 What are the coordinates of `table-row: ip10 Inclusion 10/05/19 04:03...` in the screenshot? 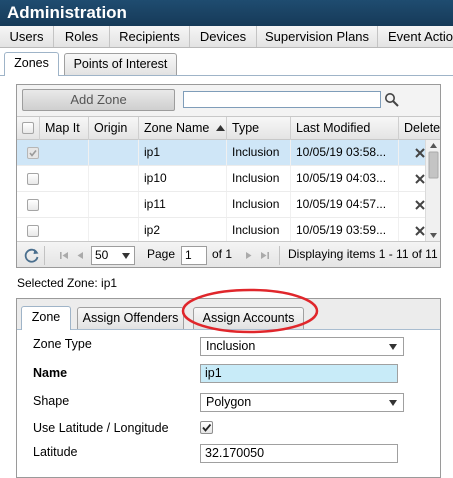 It's located at (221, 179).